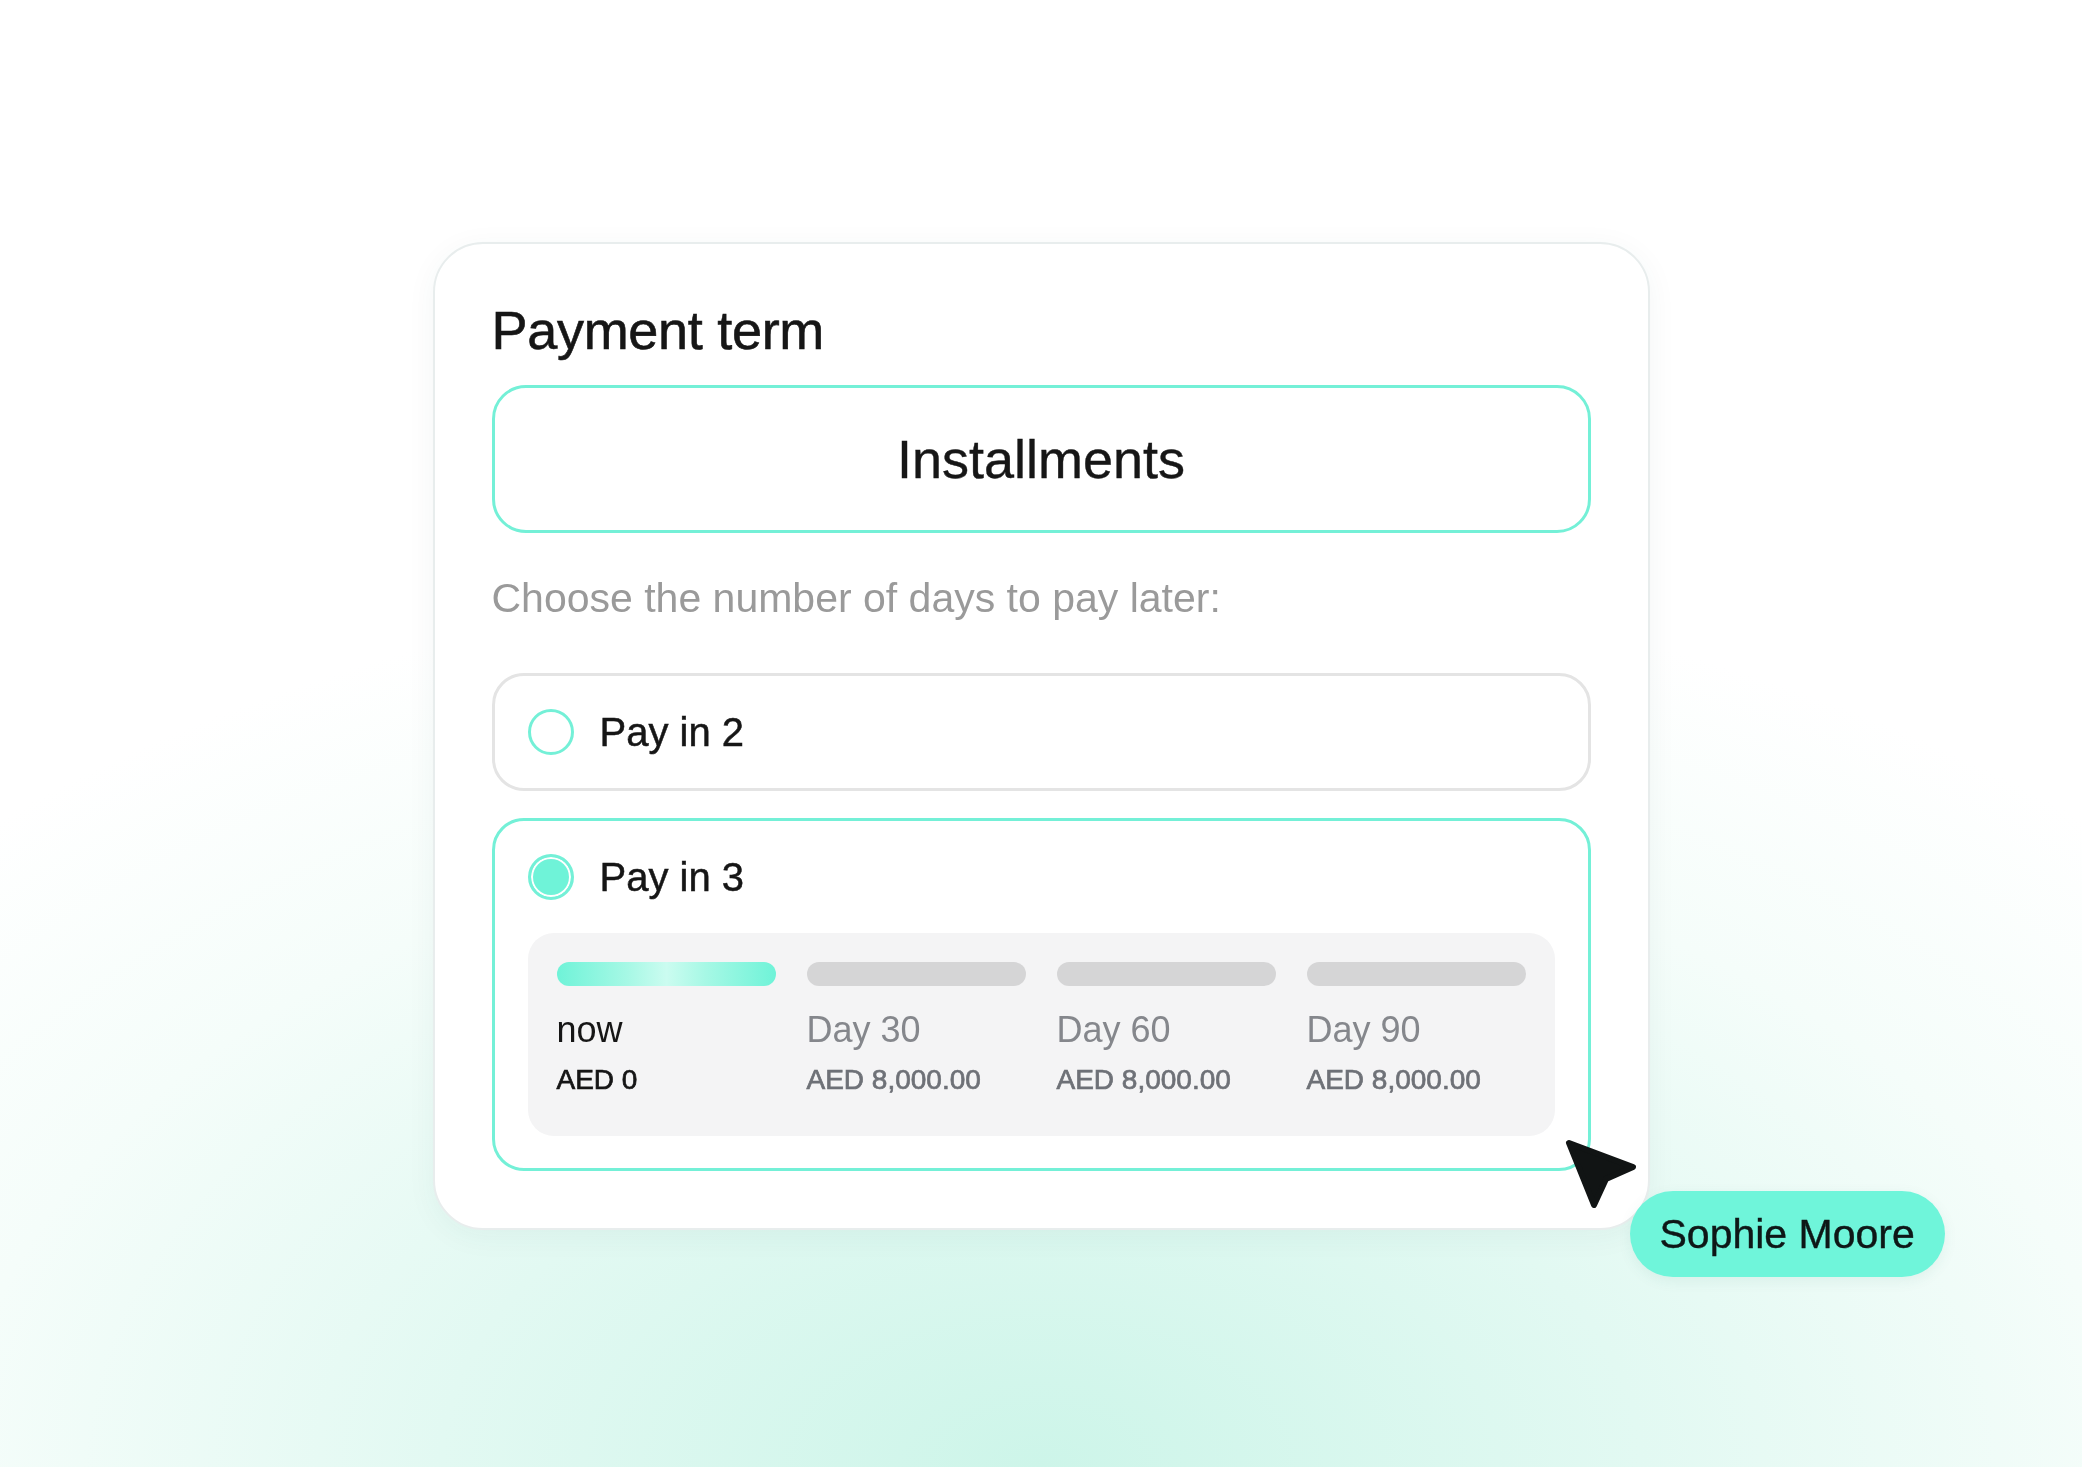 This screenshot has width=2082, height=1467. I want to click on user-name-tag: Sophie Moore, so click(1787, 1234).